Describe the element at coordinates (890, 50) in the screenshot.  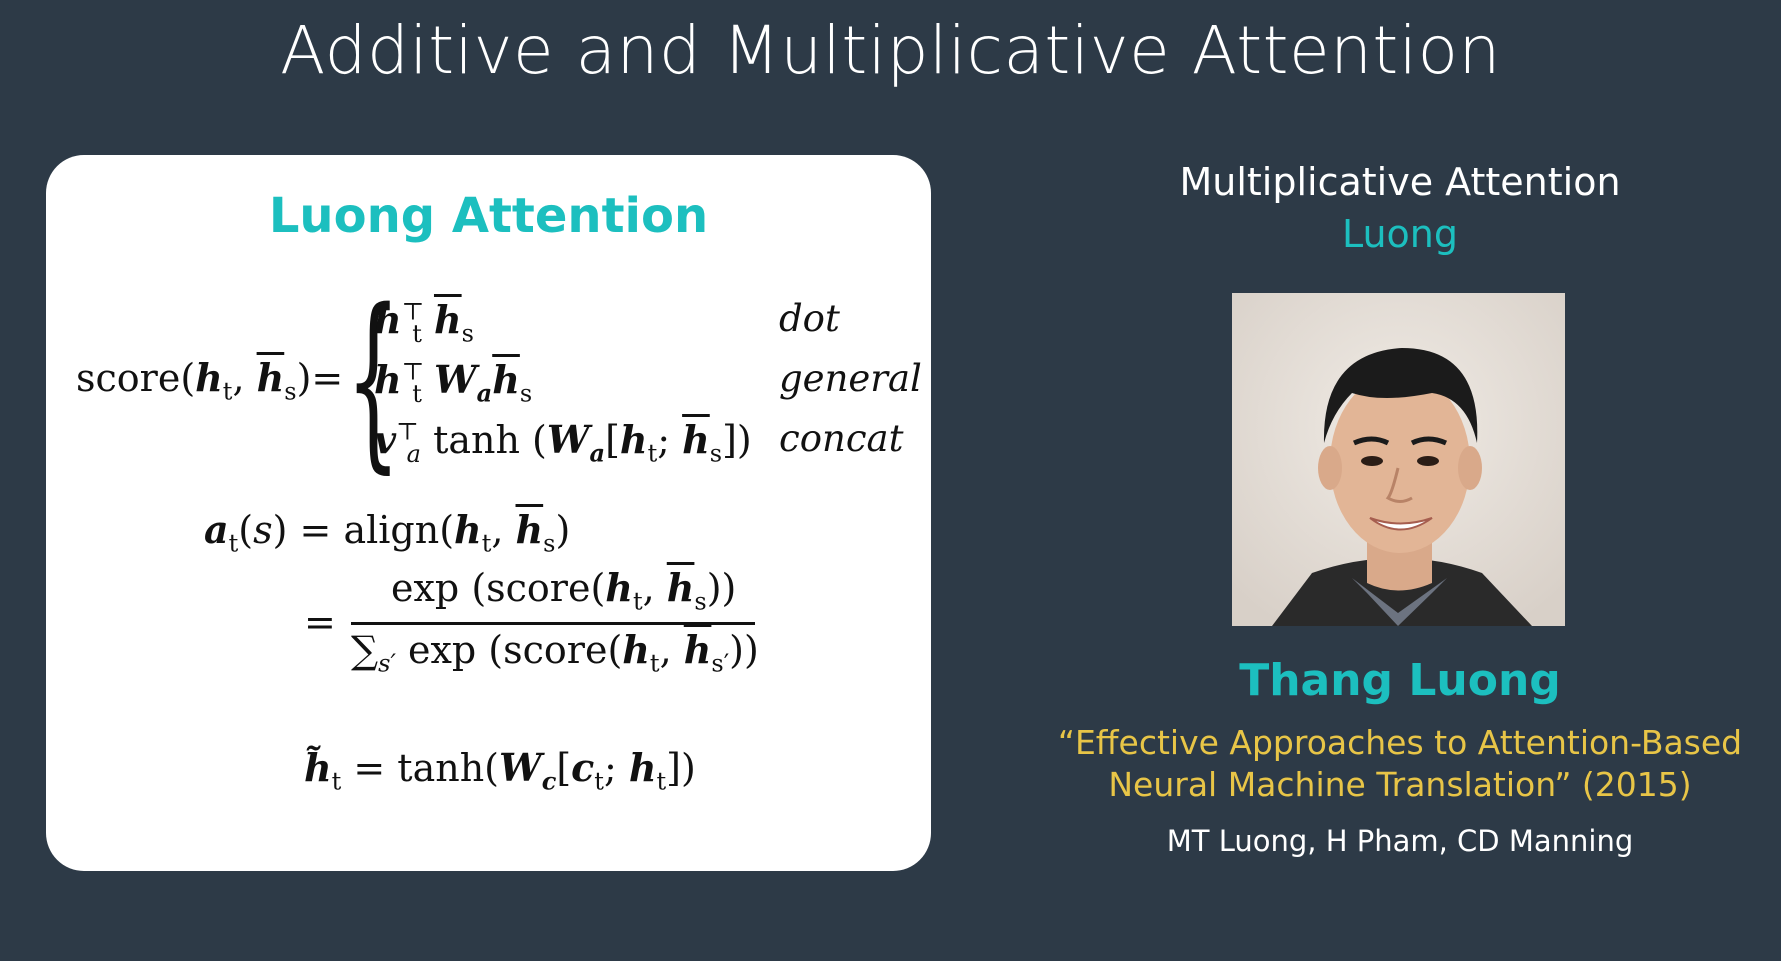
I see `slide-title: Additive and Multiplicative Attention` at that location.